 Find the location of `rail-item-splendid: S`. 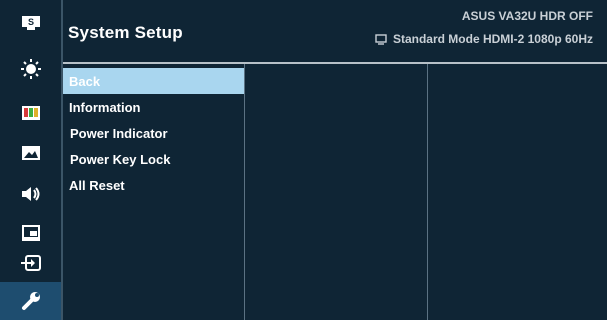

rail-item-splendid: S is located at coordinates (30, 23).